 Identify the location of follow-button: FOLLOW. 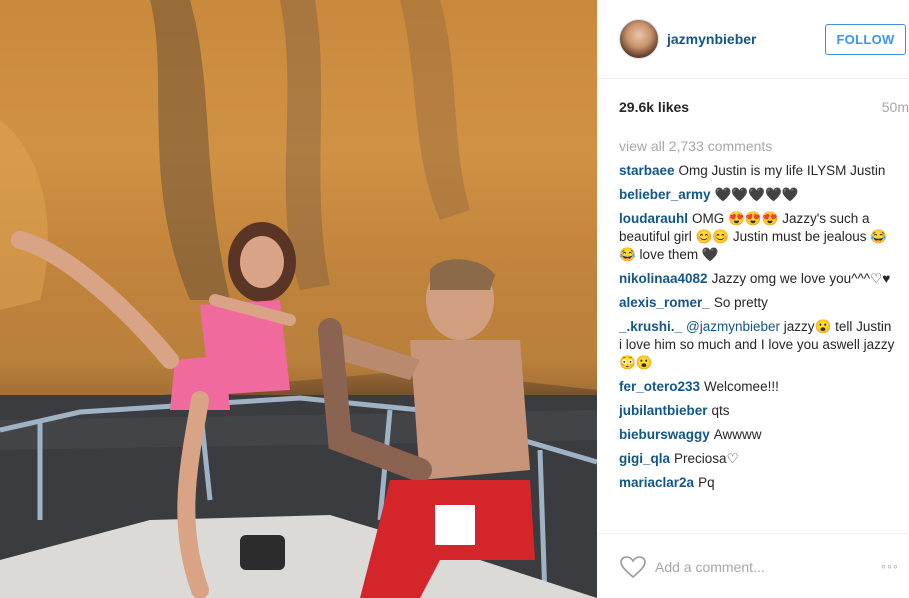
(865, 39).